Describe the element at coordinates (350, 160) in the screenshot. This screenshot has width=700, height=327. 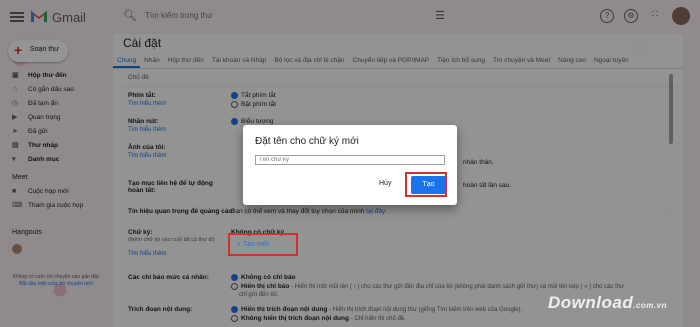
I see `signature-name-input` at that location.